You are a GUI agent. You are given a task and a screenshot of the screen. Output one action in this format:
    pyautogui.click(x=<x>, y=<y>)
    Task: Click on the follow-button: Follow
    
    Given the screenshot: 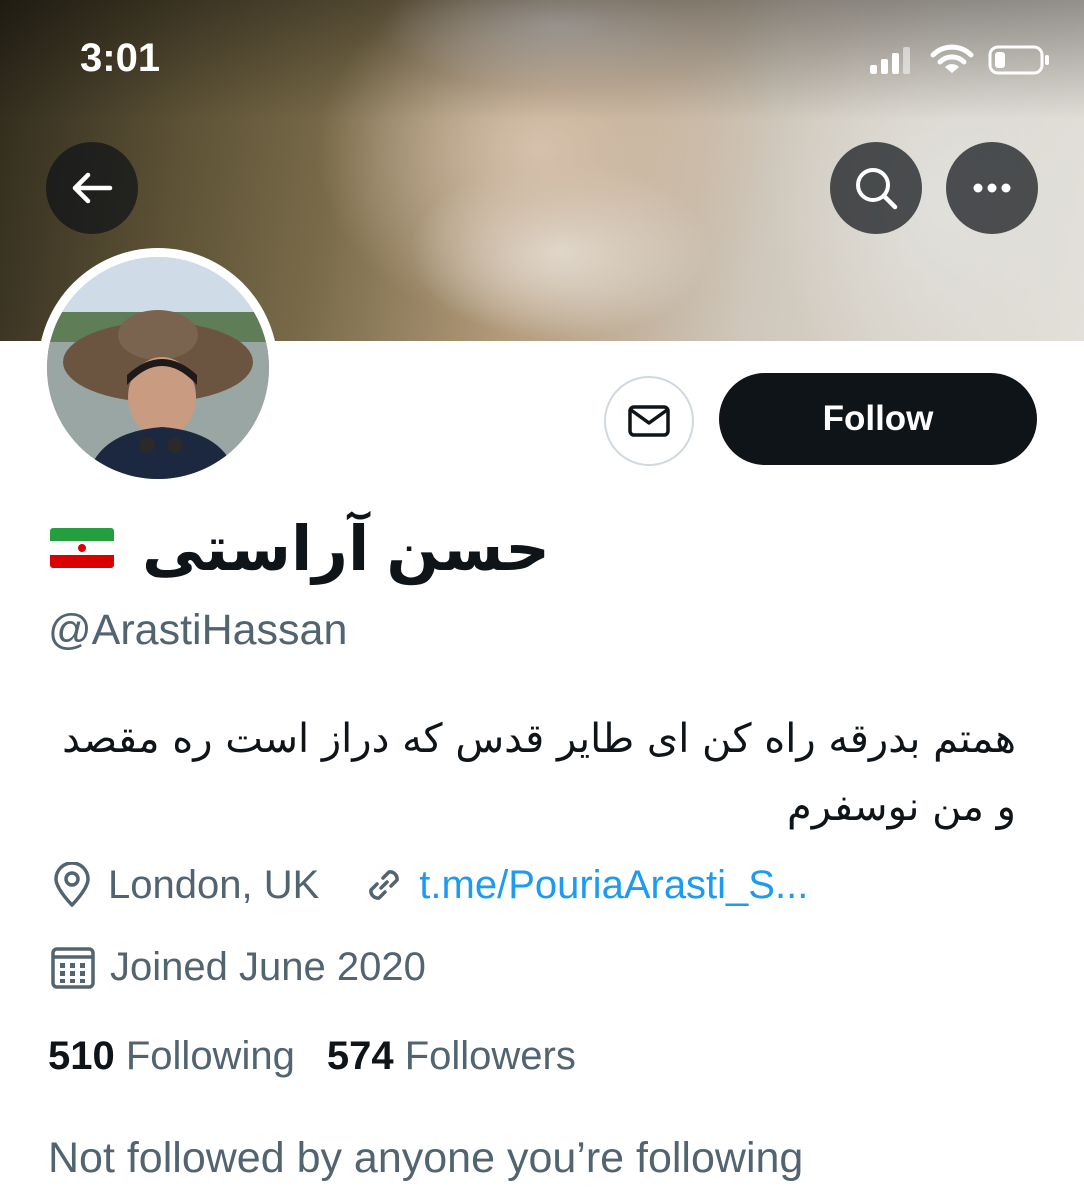 What is the action you would take?
    pyautogui.click(x=878, y=419)
    